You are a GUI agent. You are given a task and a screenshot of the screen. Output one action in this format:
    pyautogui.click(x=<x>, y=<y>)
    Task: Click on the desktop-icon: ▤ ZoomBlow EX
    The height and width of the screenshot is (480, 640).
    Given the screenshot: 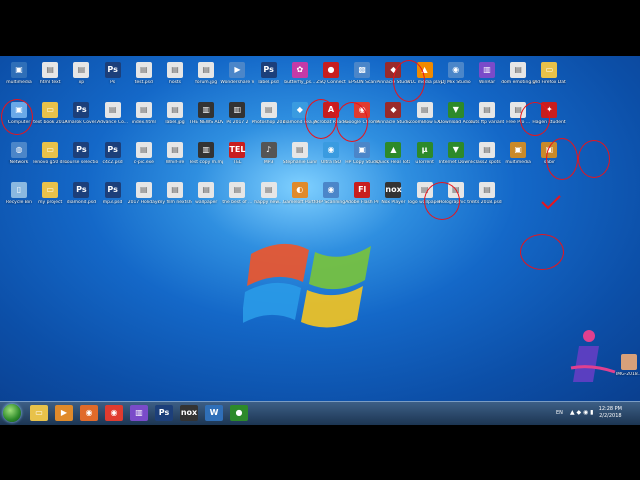 What is the action you would take?
    pyautogui.click(x=425, y=122)
    